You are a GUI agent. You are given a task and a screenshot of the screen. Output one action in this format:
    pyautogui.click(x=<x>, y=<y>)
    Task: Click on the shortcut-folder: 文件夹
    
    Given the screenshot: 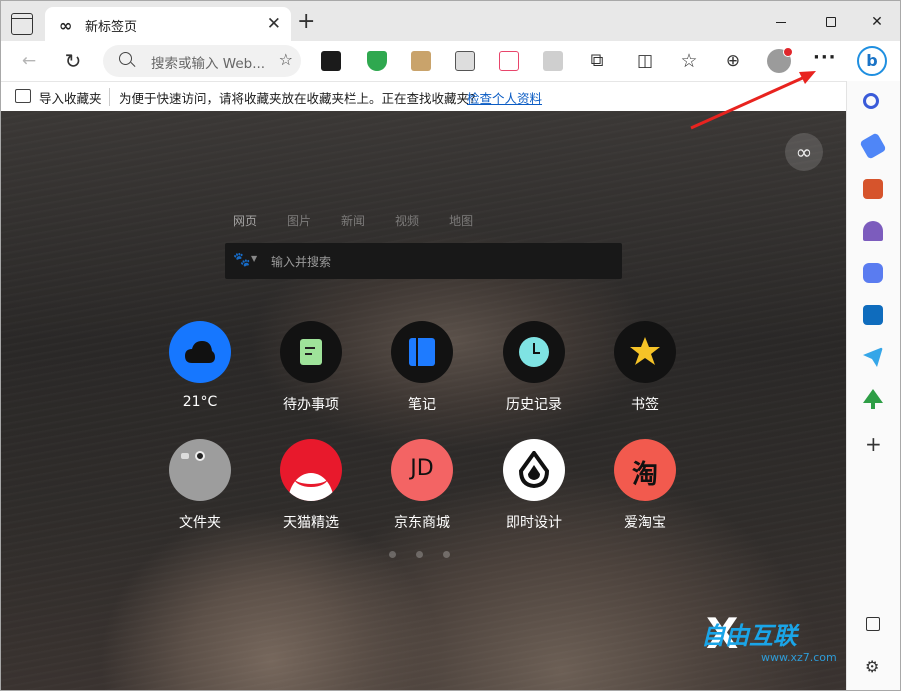 What is the action you would take?
    pyautogui.click(x=200, y=485)
    